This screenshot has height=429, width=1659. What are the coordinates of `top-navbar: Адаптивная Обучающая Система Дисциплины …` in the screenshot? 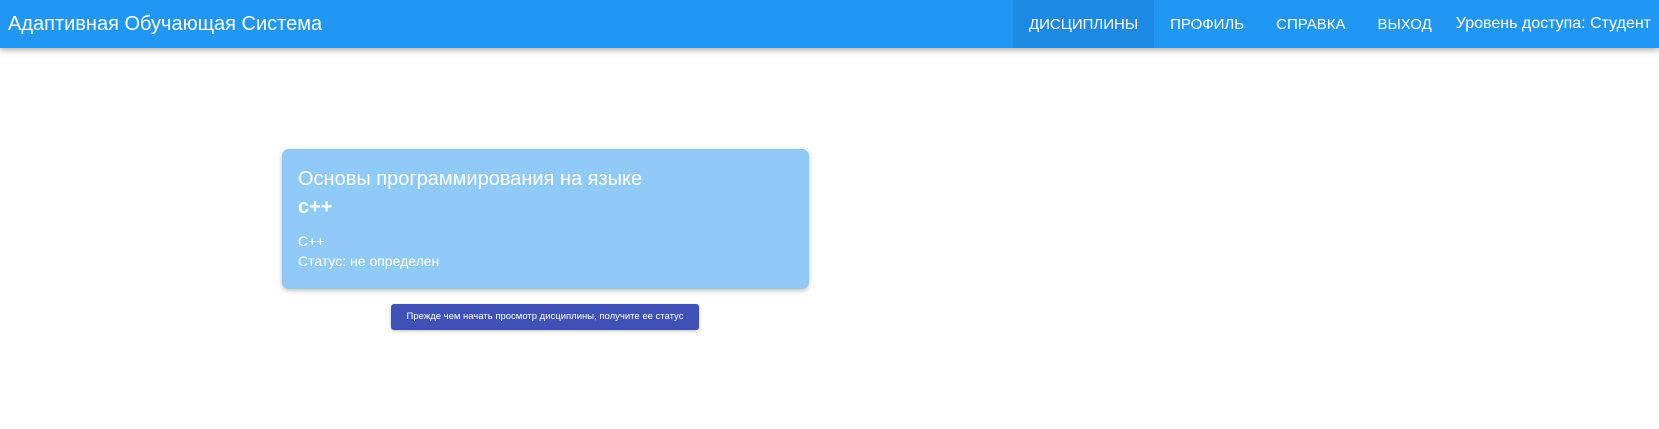 It's located at (829, 24).